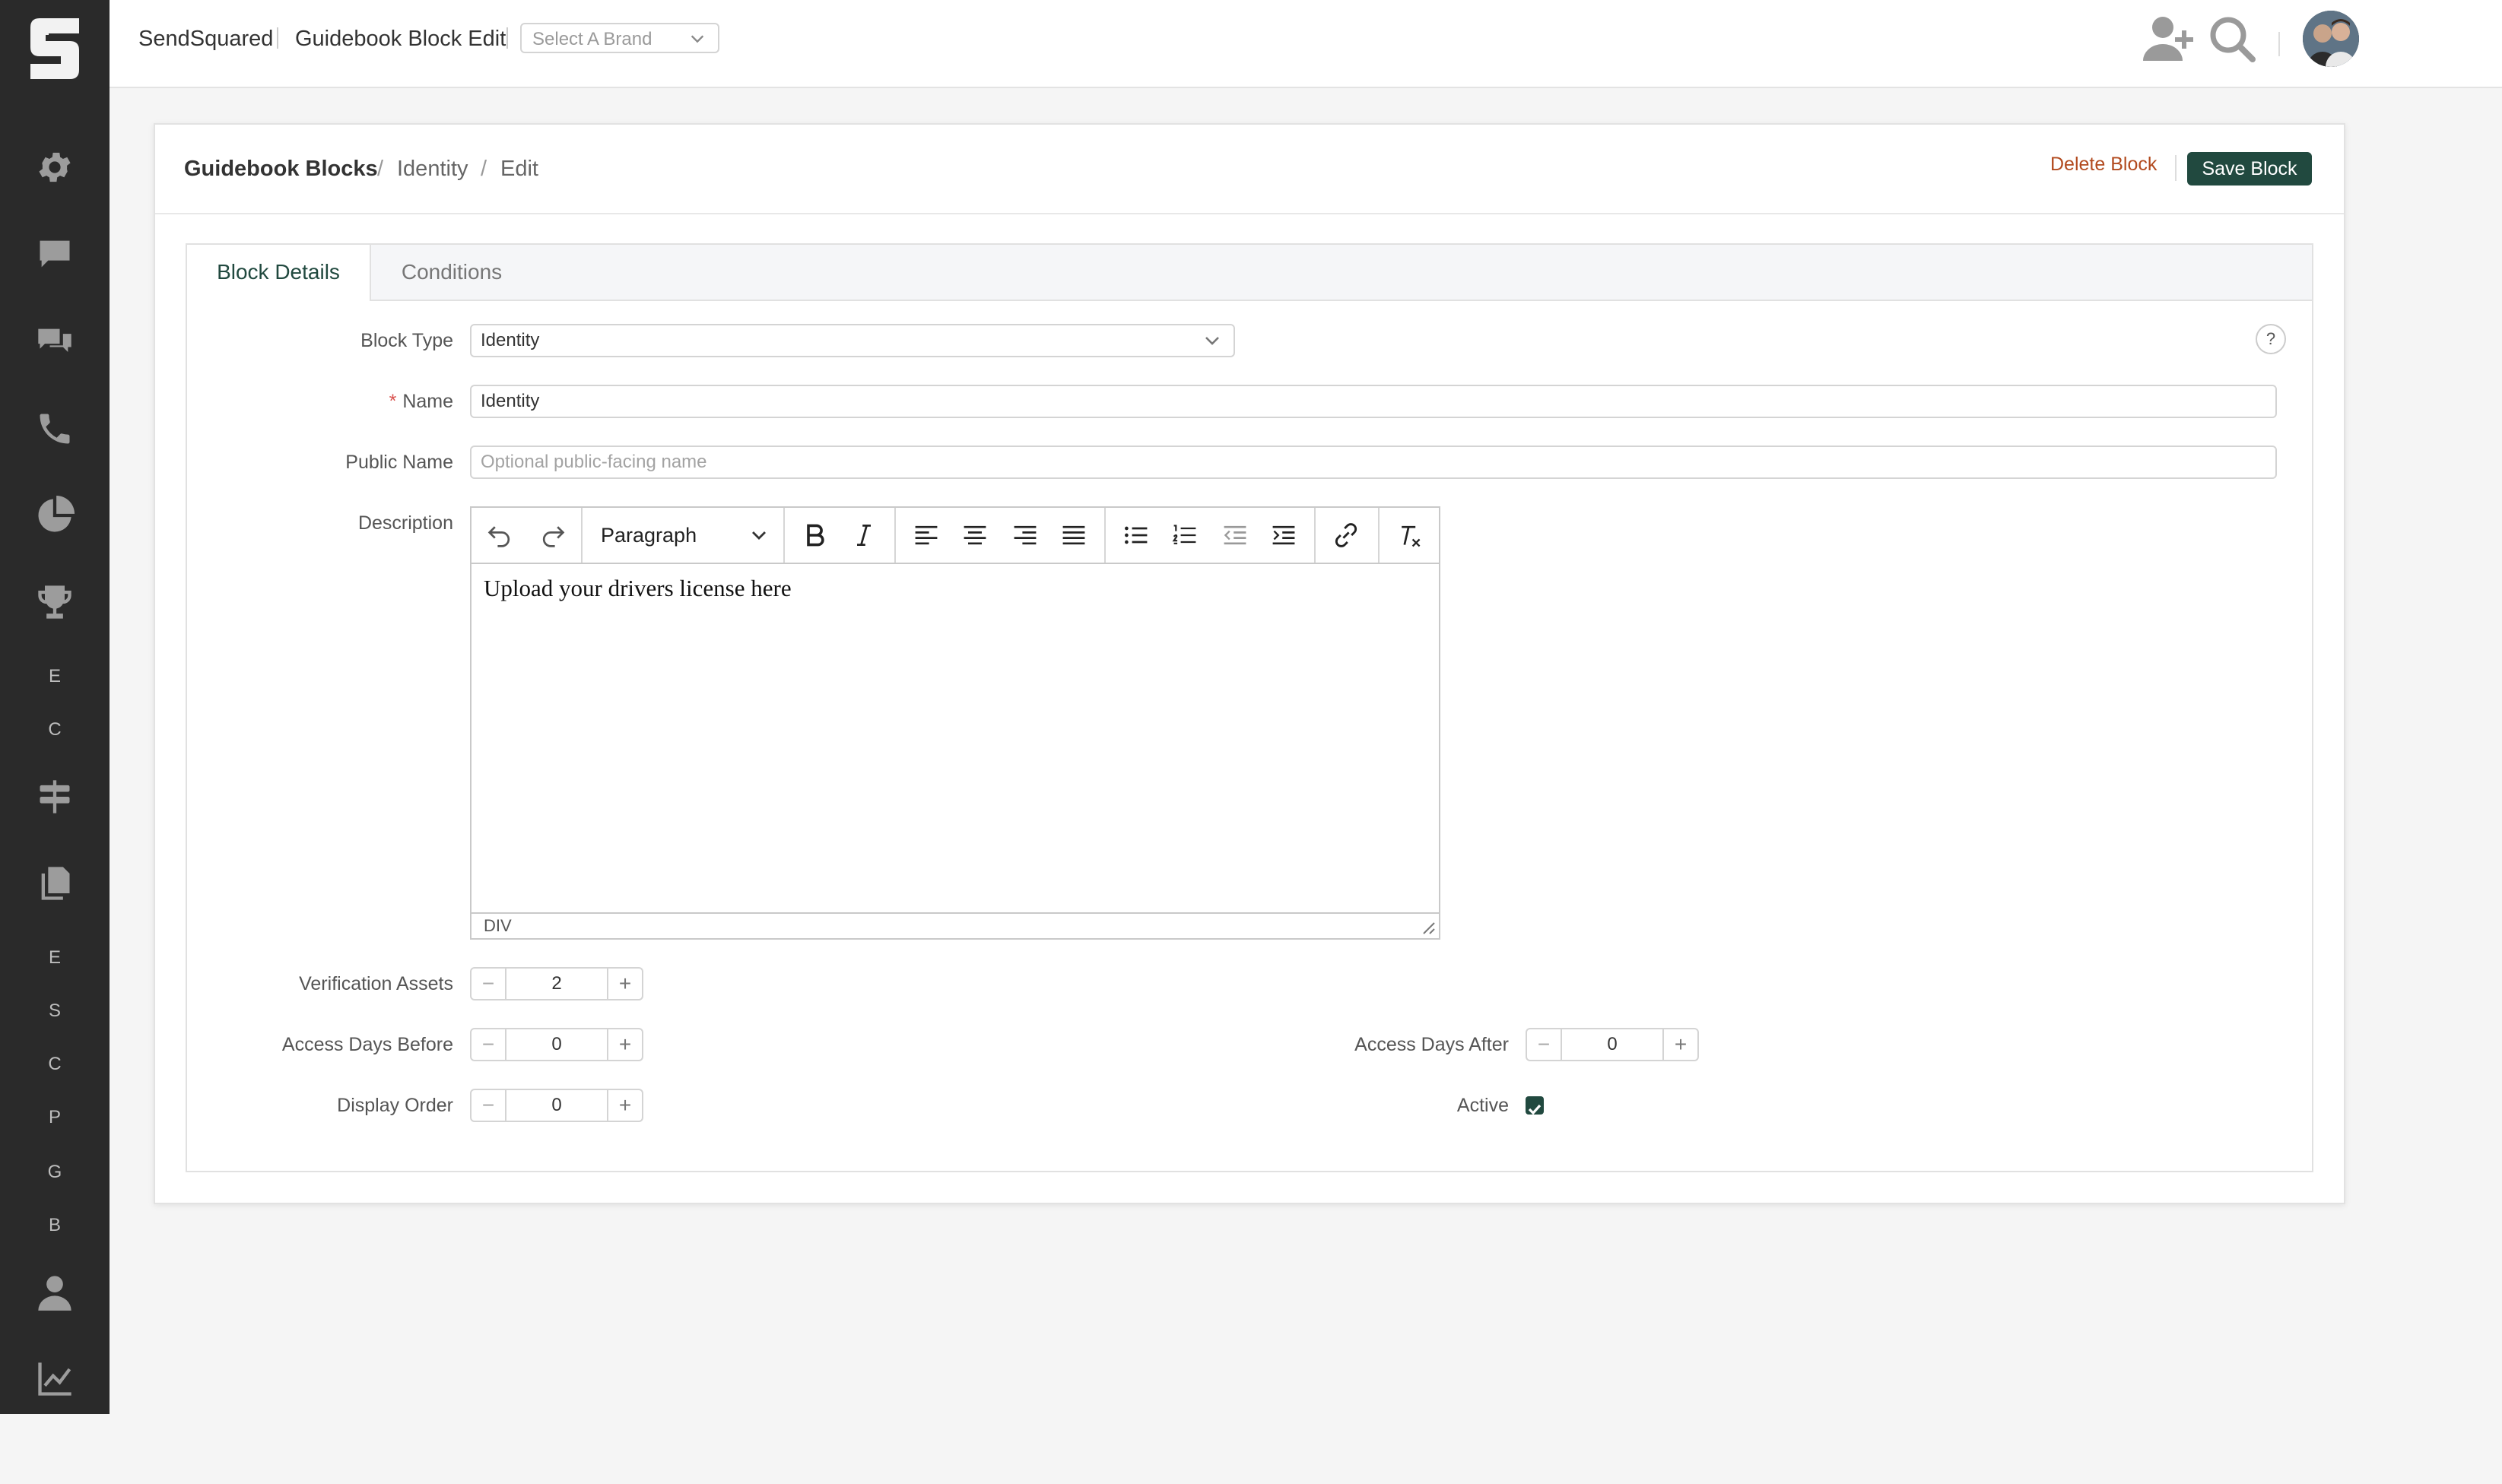 Image resolution: width=2502 pixels, height=1484 pixels. I want to click on access-days-before-value: 0, so click(556, 1044).